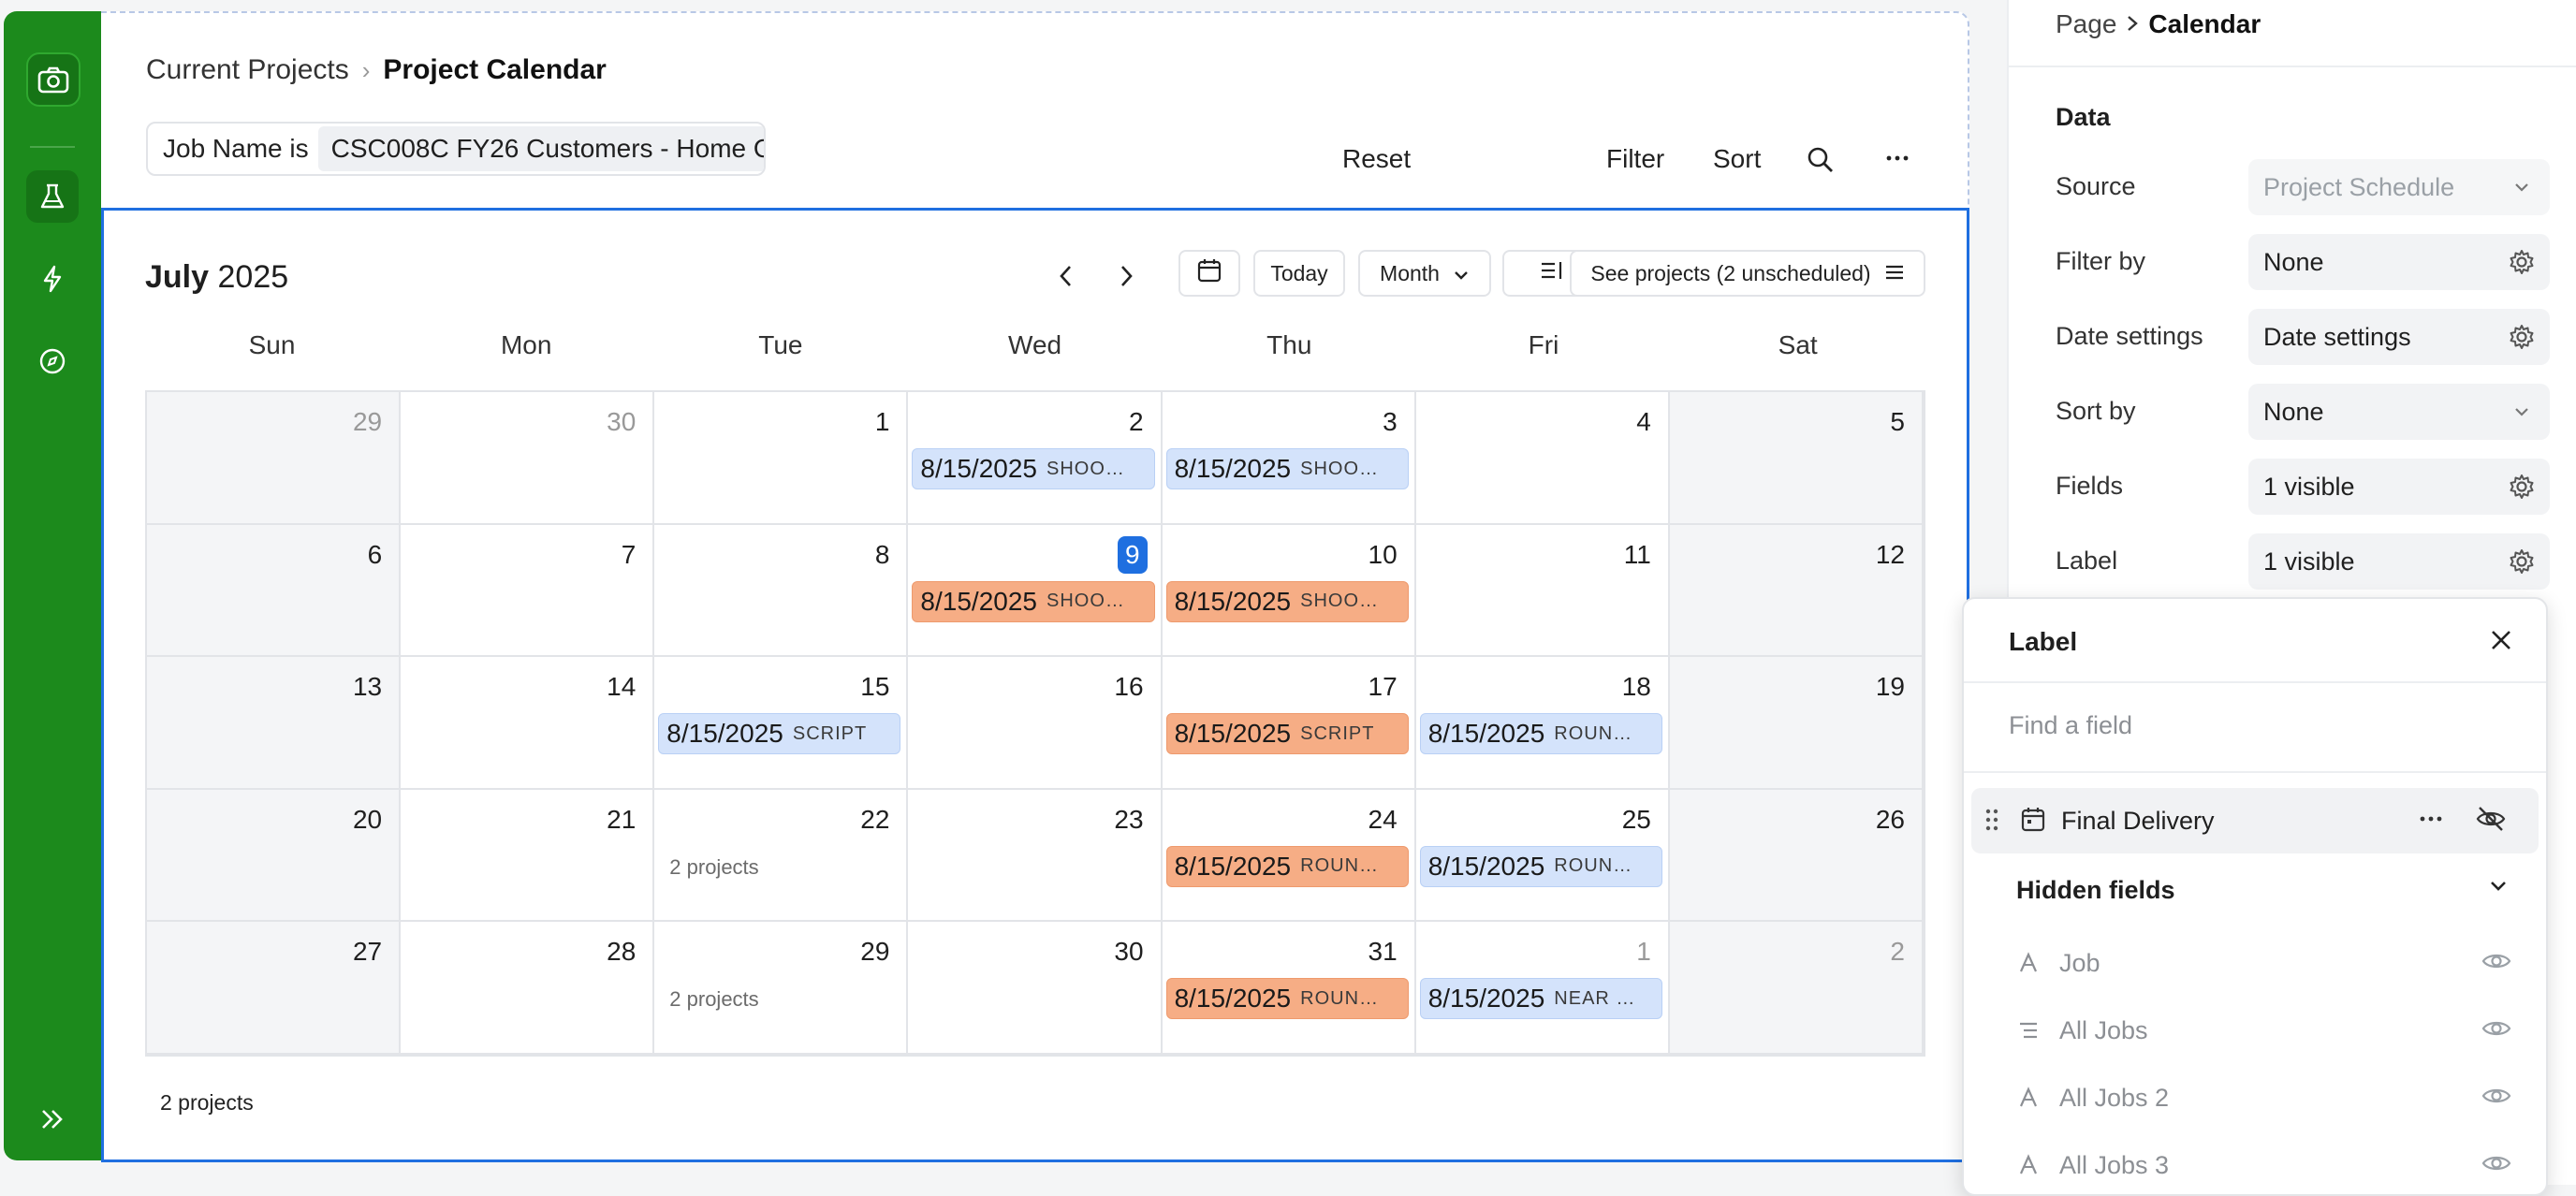  What do you see at coordinates (52, 279) in the screenshot?
I see `lightning-icon` at bounding box center [52, 279].